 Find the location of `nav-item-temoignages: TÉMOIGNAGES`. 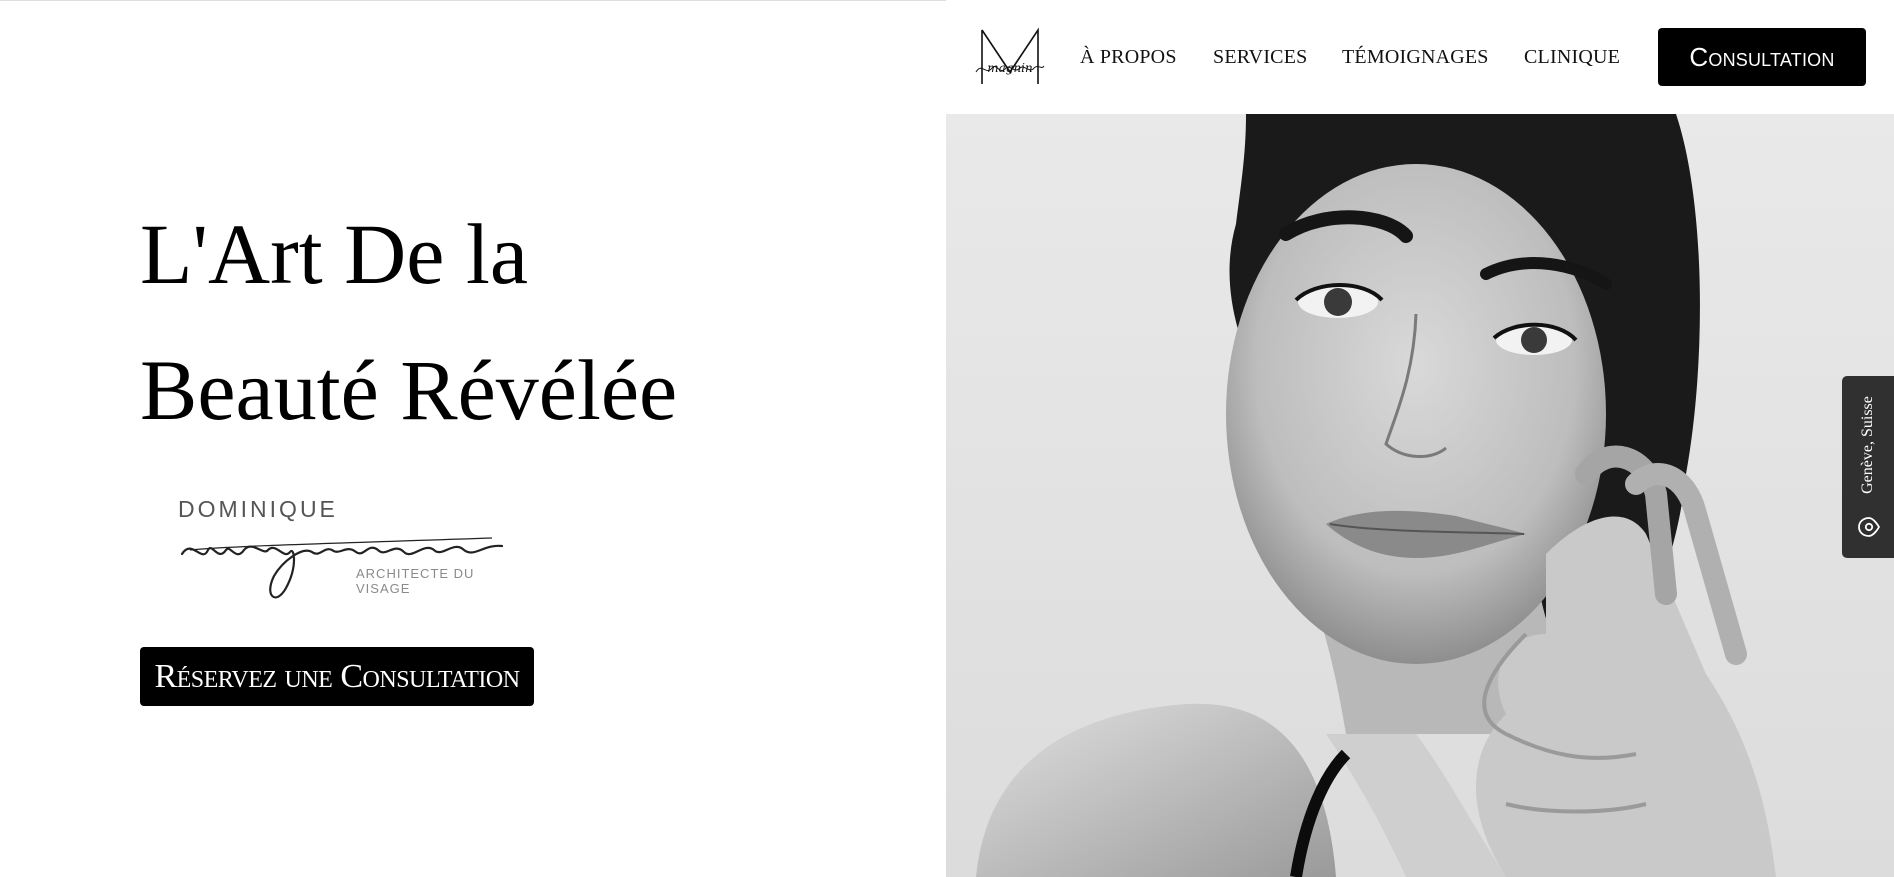

nav-item-temoignages: TÉMOIGNAGES is located at coordinates (1415, 57).